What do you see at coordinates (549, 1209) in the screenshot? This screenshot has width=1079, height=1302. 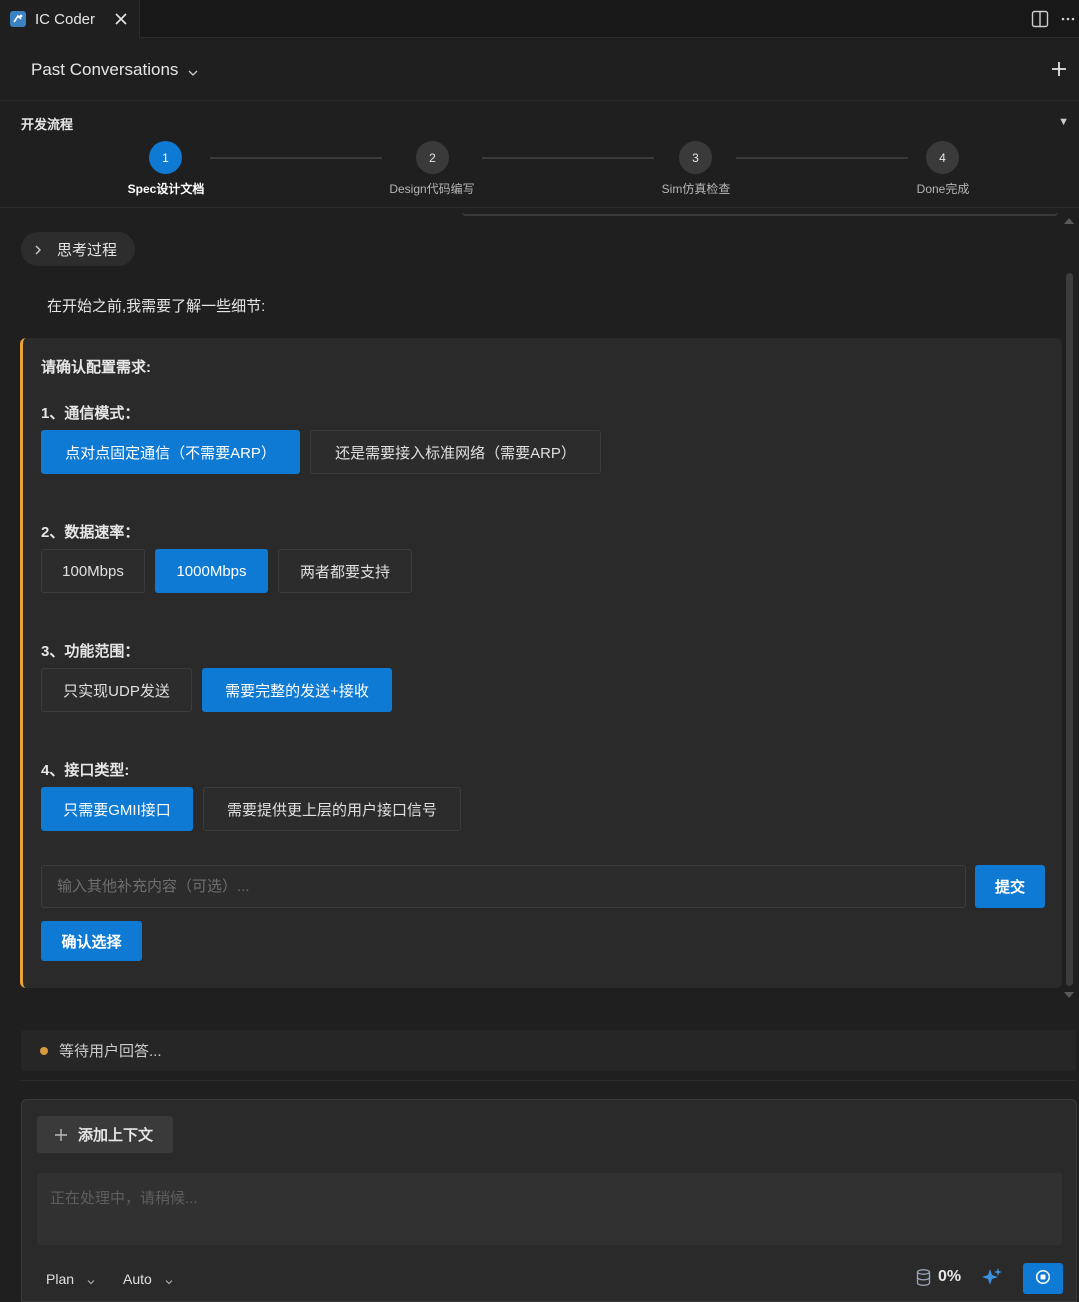 I see `message-input` at bounding box center [549, 1209].